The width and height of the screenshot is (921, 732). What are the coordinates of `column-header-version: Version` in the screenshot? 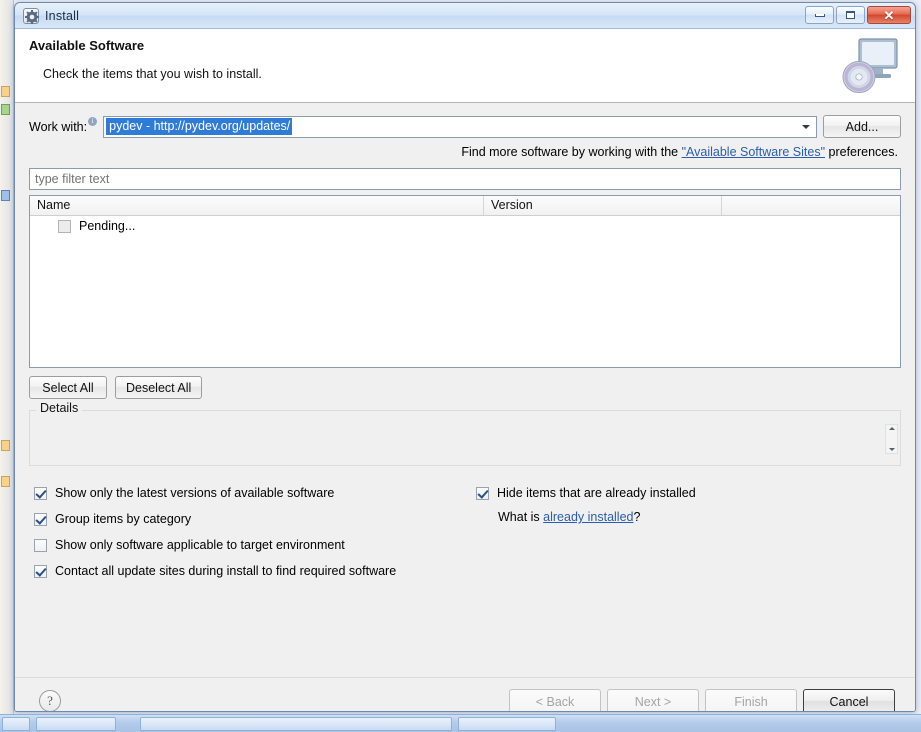 It's located at (603, 205).